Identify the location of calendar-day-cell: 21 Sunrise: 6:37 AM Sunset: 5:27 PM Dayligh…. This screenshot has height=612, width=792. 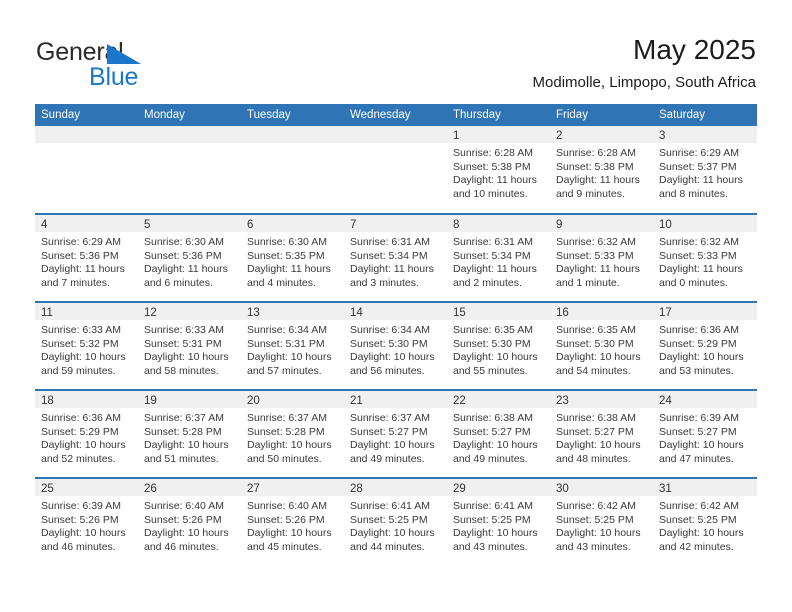
(395, 433).